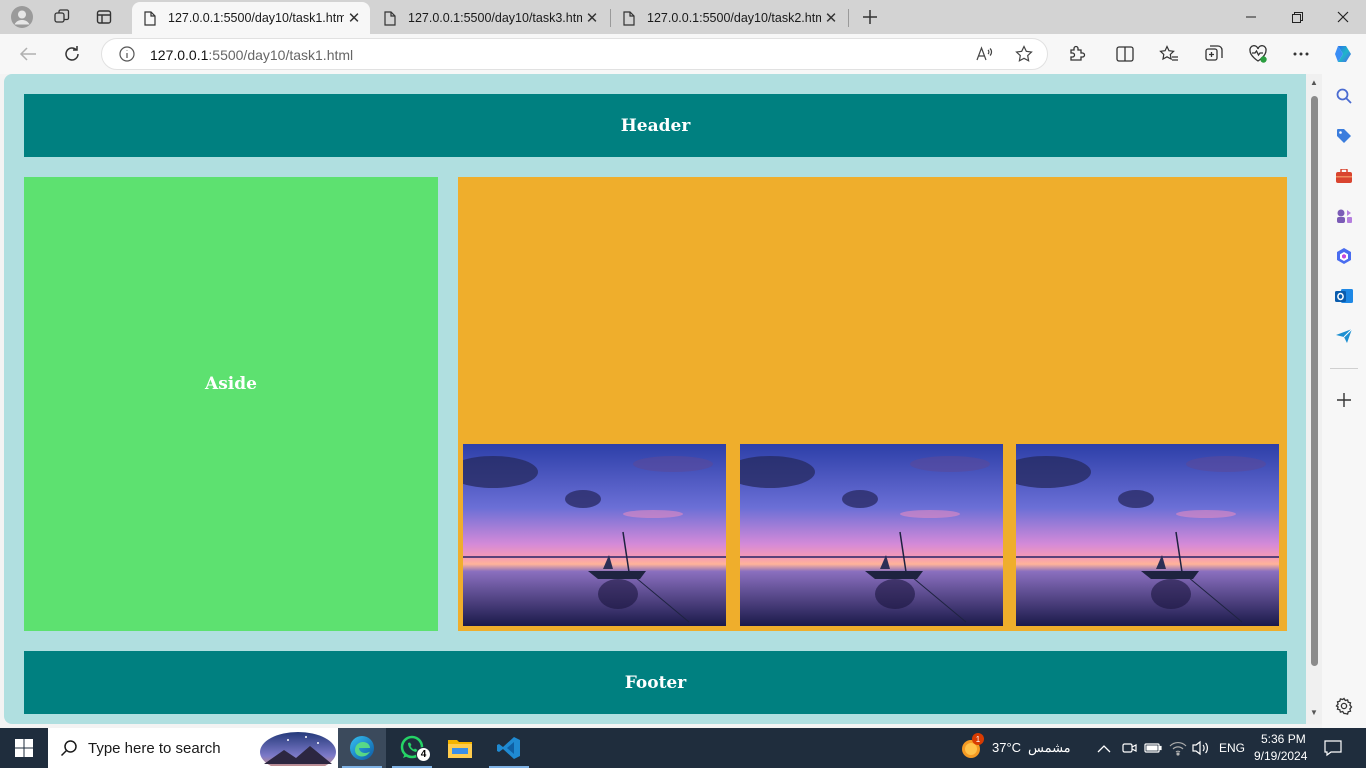 The height and width of the screenshot is (768, 1366). What do you see at coordinates (509, 748) in the screenshot?
I see `vscode-taskbar-app` at bounding box center [509, 748].